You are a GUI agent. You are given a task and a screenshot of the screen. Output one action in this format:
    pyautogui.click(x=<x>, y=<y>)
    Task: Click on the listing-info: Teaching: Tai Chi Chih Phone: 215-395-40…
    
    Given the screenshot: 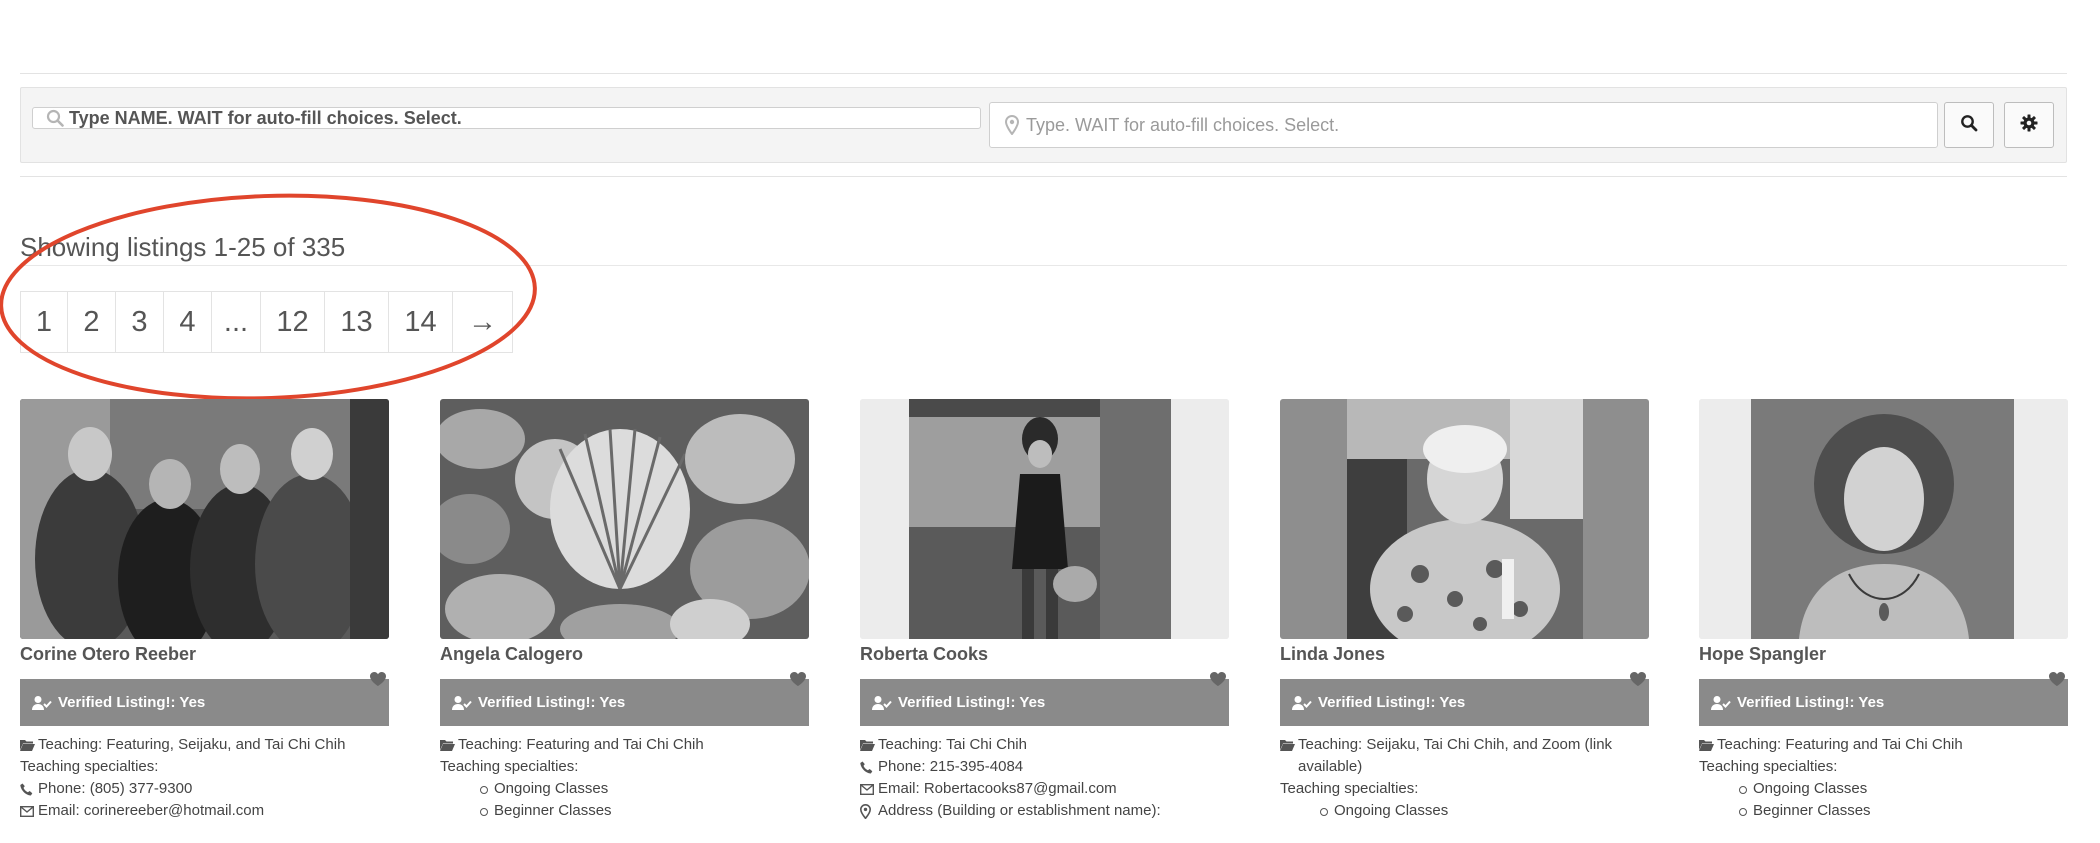 What is the action you would take?
    pyautogui.click(x=1044, y=778)
    